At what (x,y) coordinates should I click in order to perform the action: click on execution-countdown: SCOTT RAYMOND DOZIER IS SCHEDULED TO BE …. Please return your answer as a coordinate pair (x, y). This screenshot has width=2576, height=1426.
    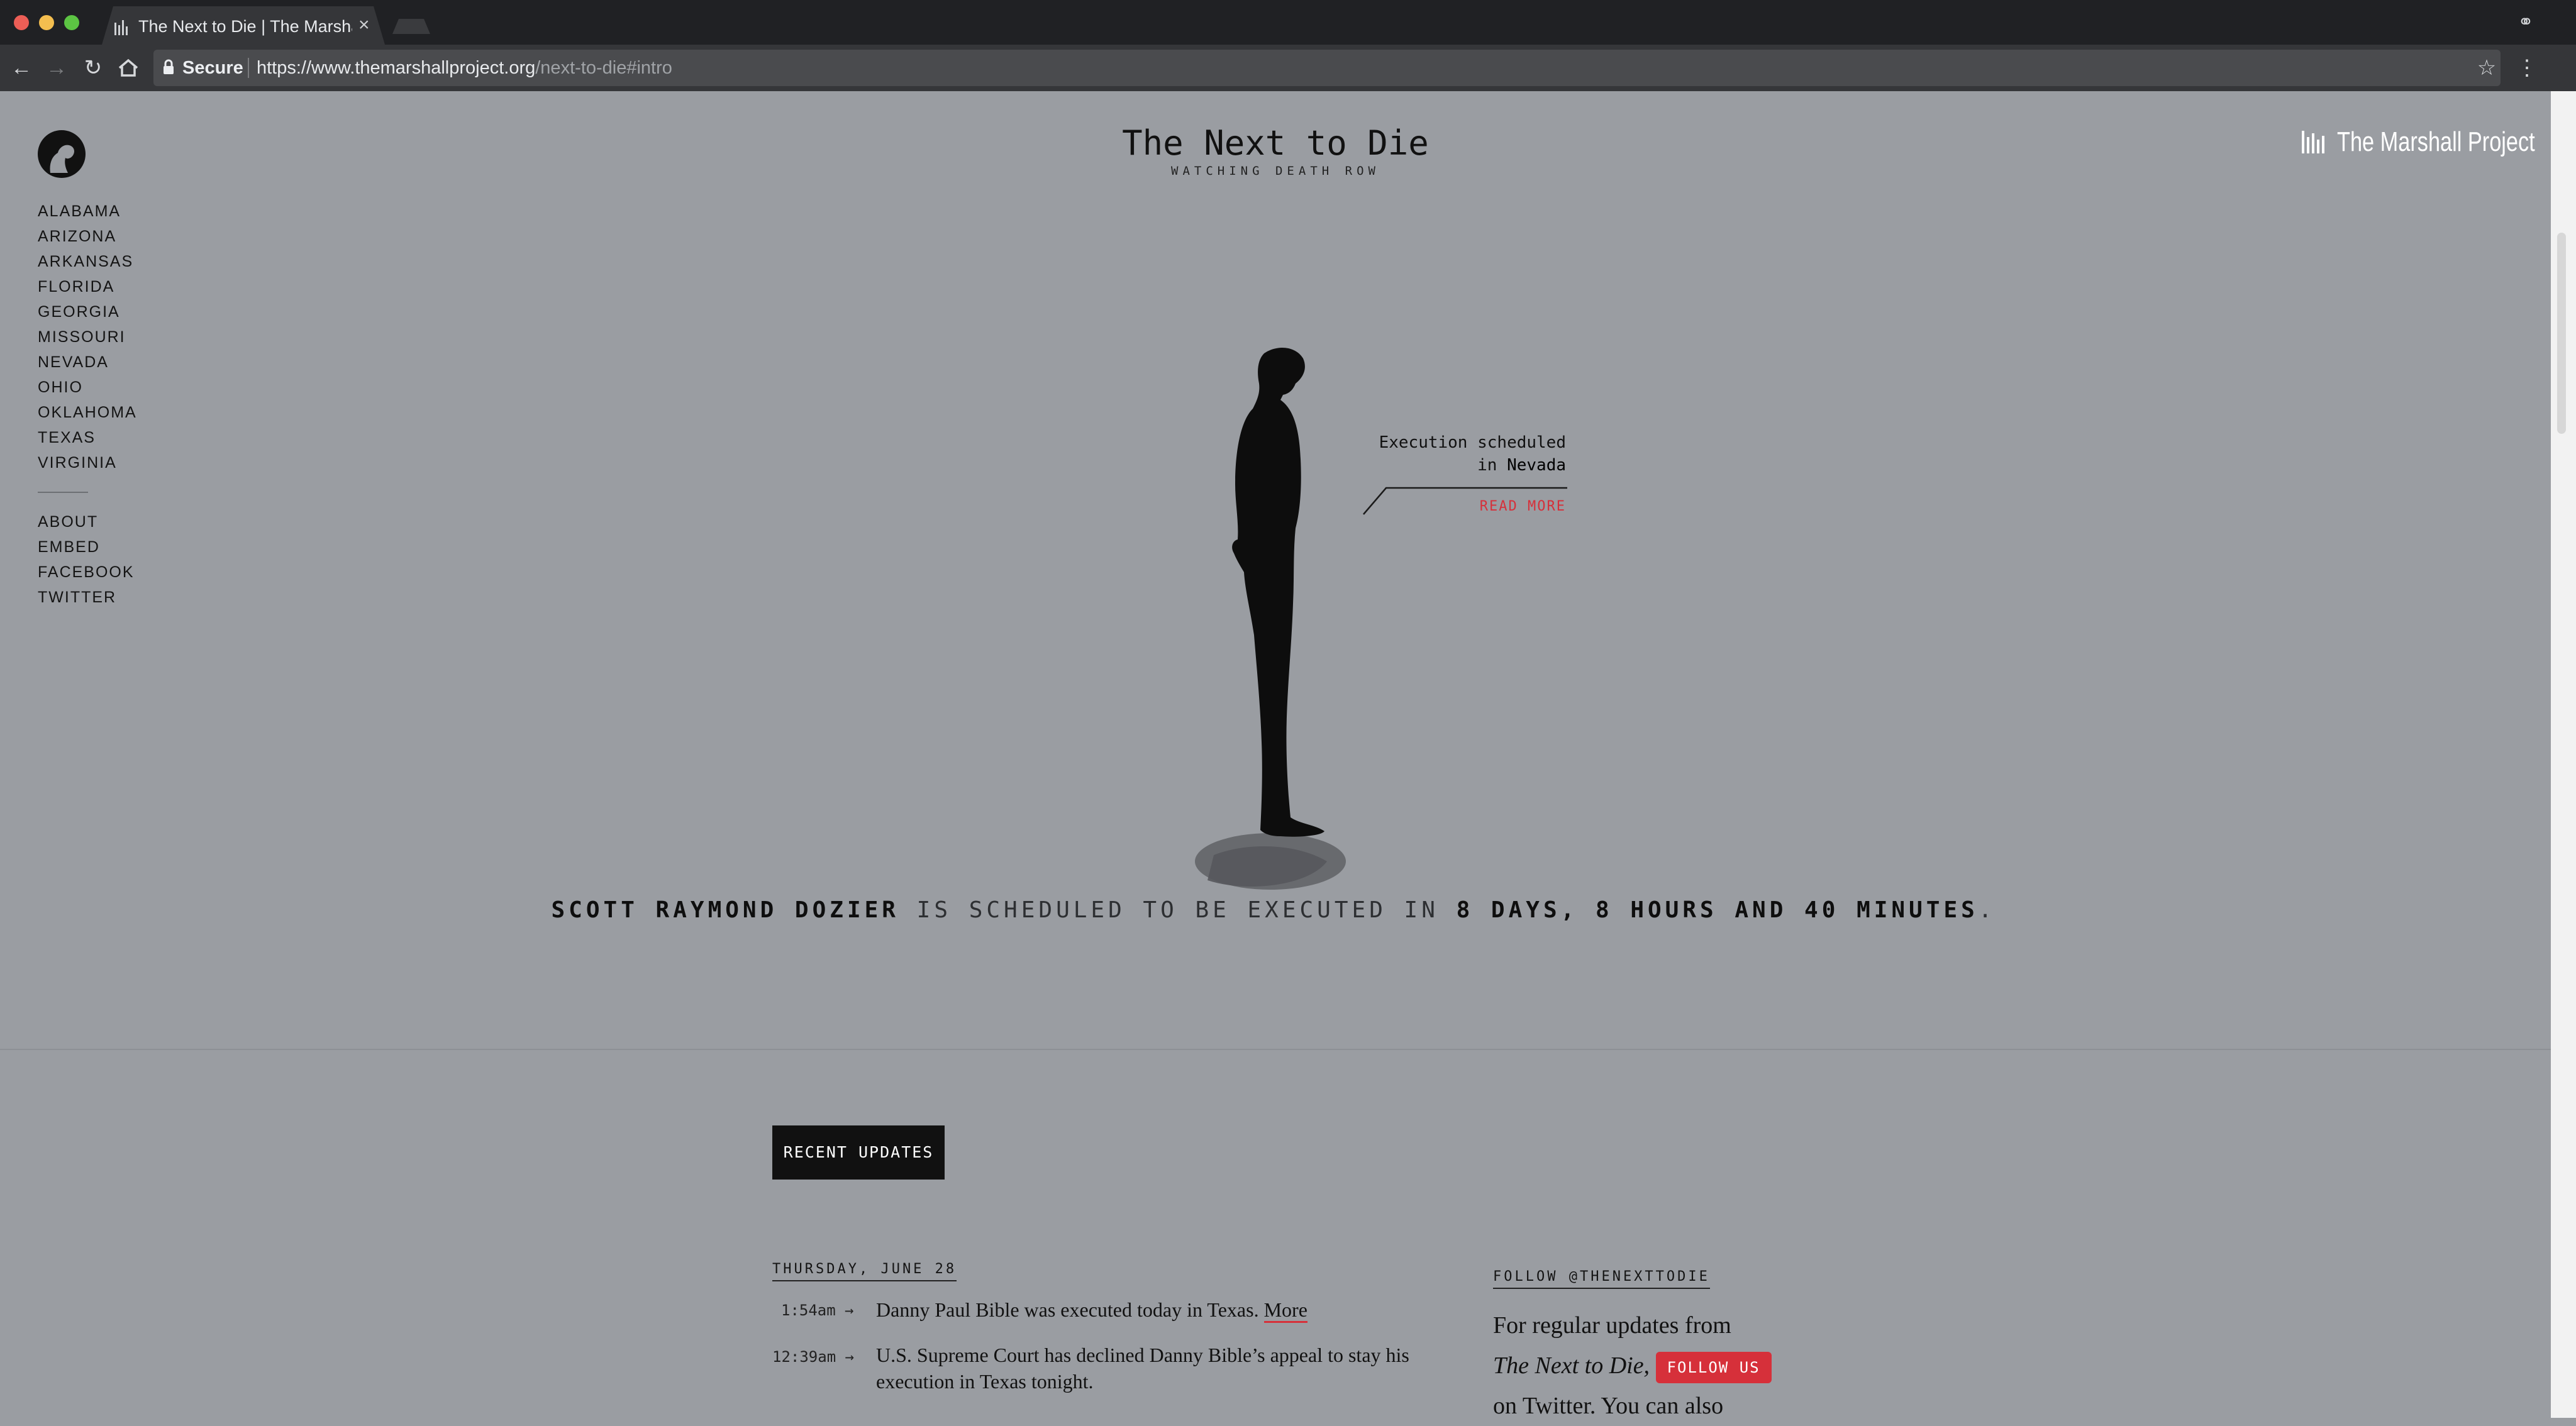
    Looking at the image, I should click on (1273, 910).